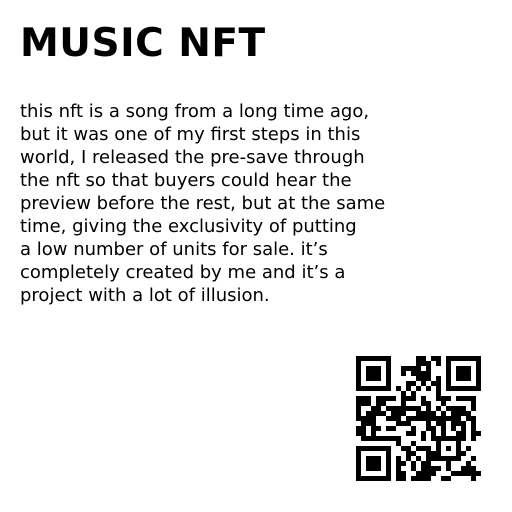  What do you see at coordinates (203, 203) in the screenshot?
I see `description-line: preview before the rest, but at the same` at bounding box center [203, 203].